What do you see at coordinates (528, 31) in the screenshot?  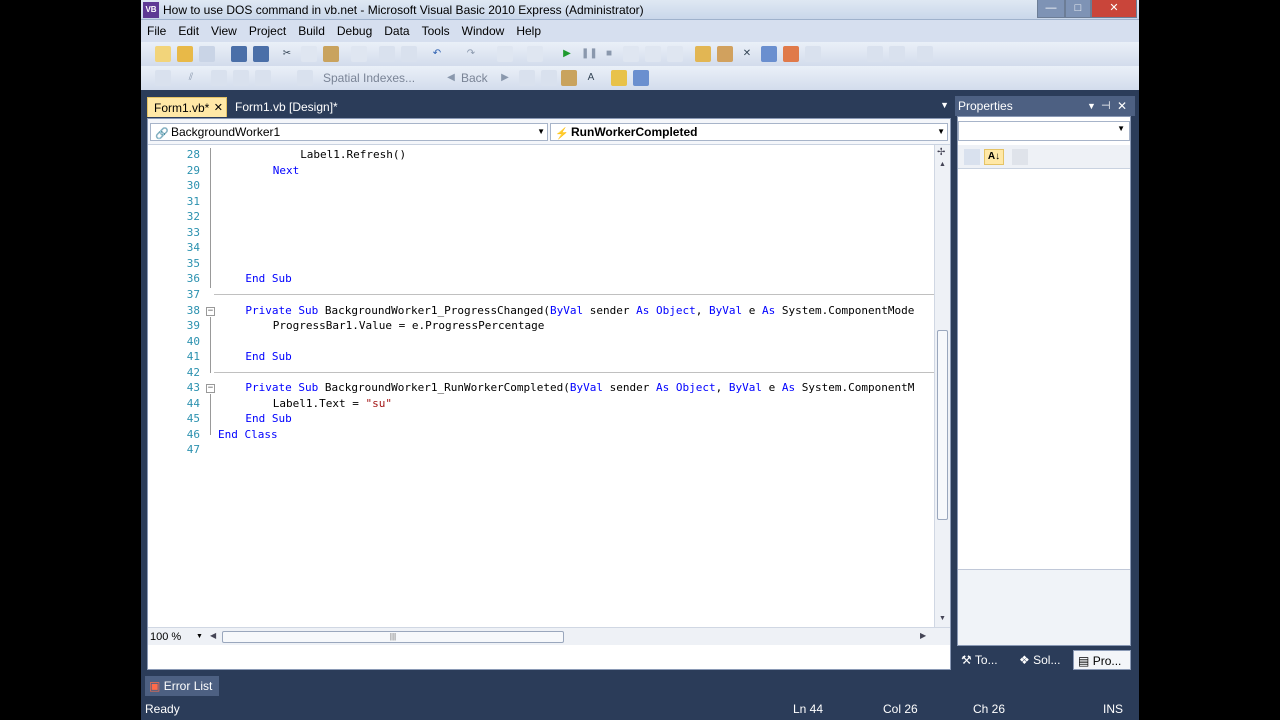 I see `menu-help: Help` at bounding box center [528, 31].